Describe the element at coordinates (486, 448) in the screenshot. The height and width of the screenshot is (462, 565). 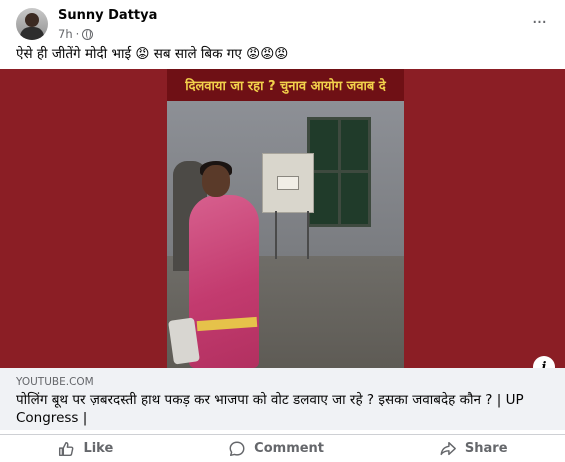
I see `share-label: Share` at that location.